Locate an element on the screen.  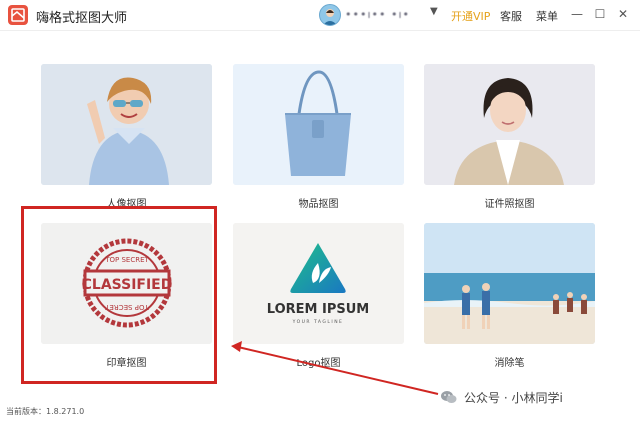
watermark-text: 公众号 · 小林同学i is located at coordinates (513, 398).